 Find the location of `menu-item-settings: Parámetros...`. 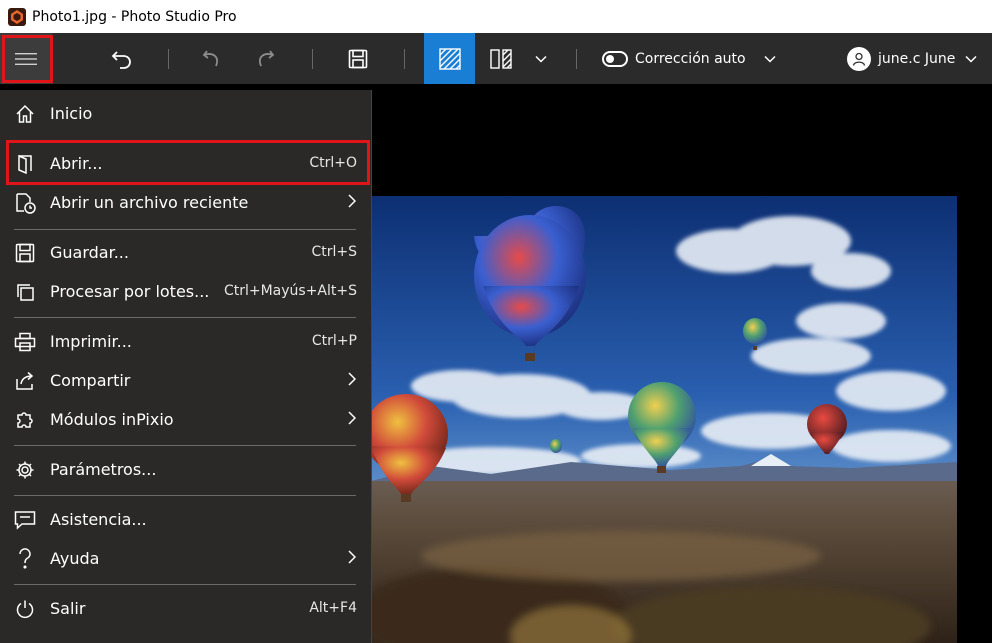

menu-item-settings: Parámetros... is located at coordinates (186, 469).